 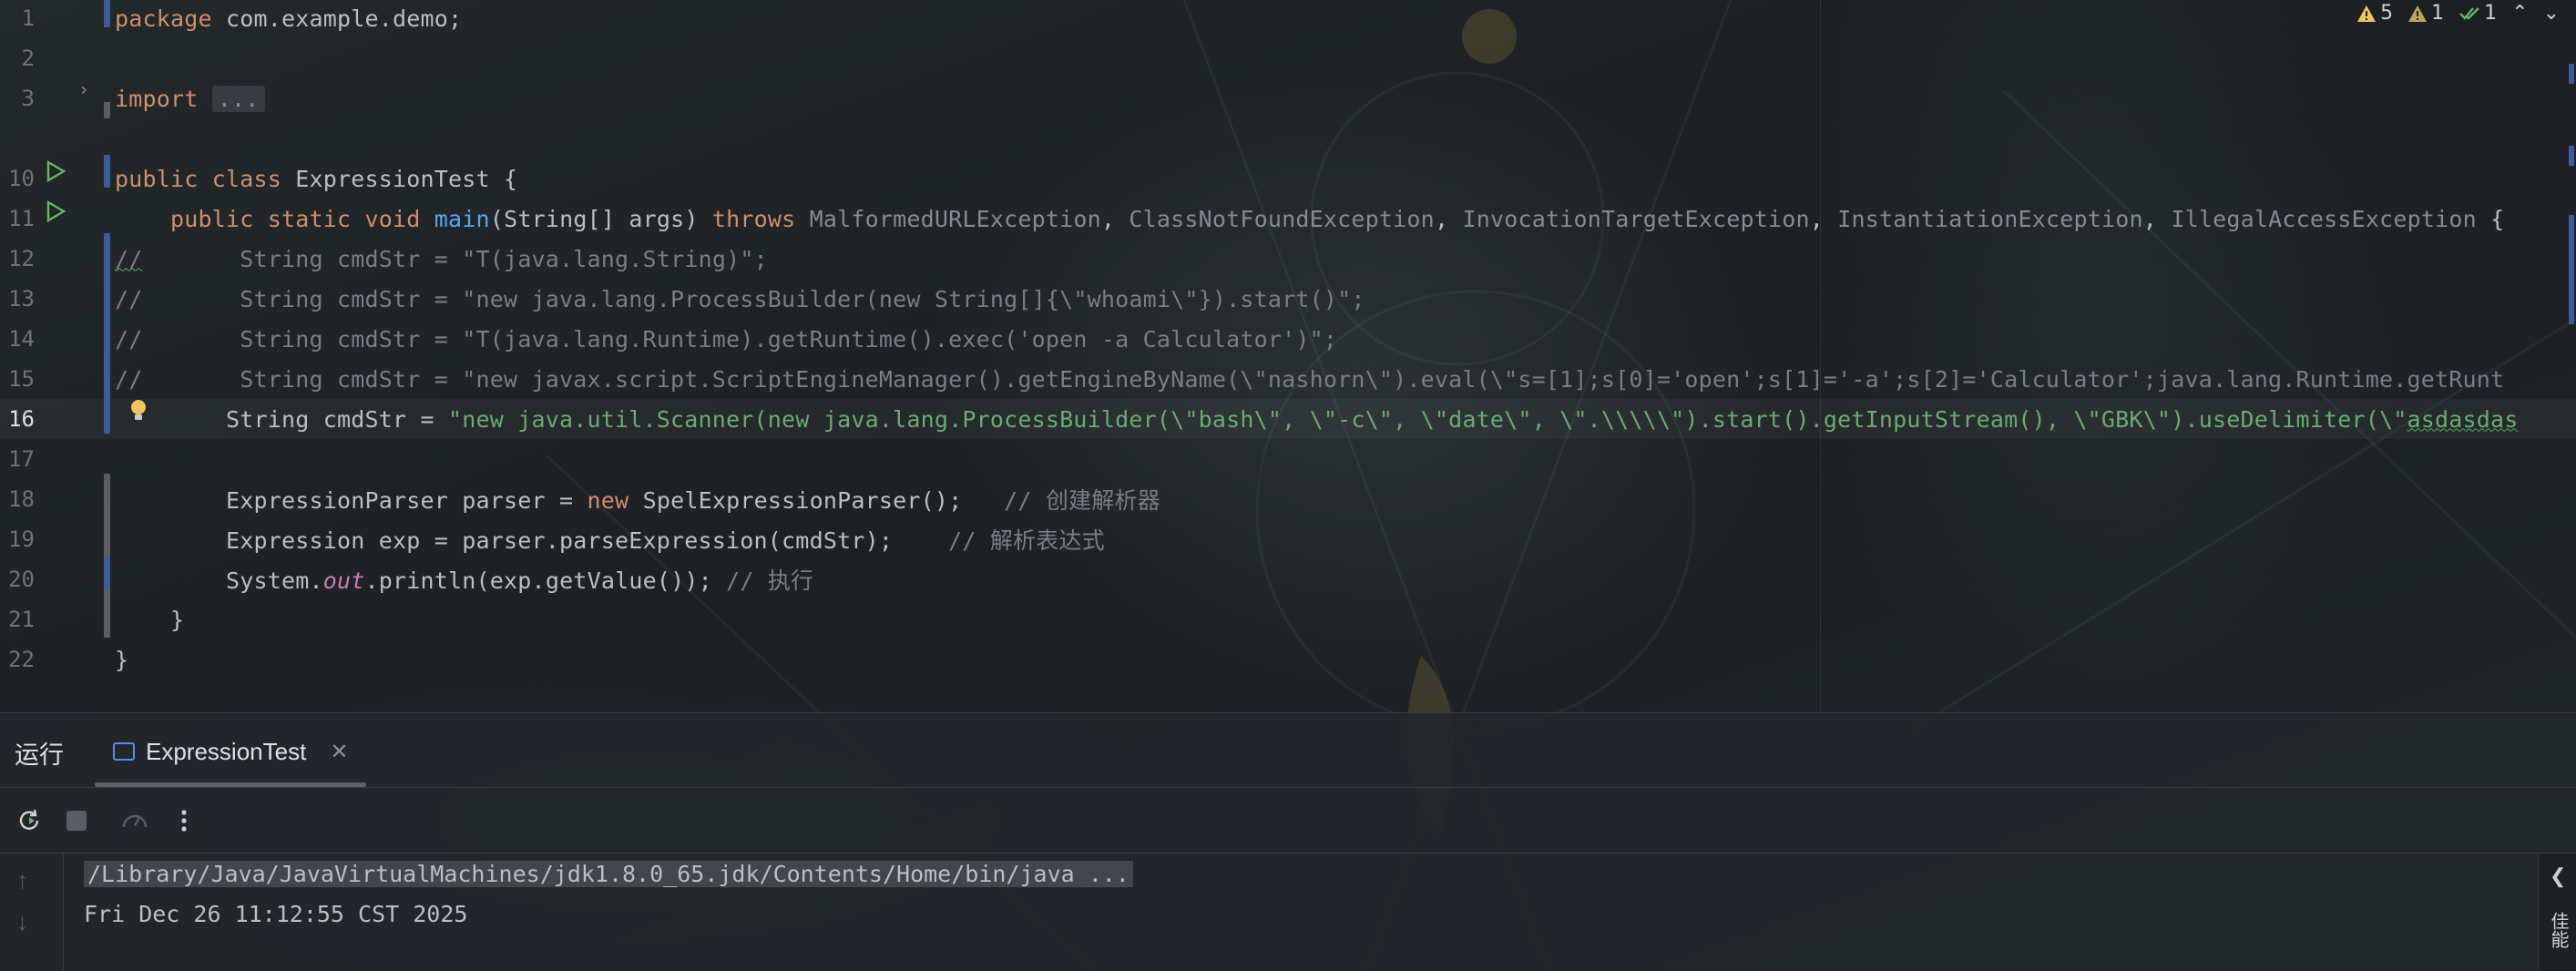 I want to click on chevron-down-icon: ⌄, so click(x=2551, y=13).